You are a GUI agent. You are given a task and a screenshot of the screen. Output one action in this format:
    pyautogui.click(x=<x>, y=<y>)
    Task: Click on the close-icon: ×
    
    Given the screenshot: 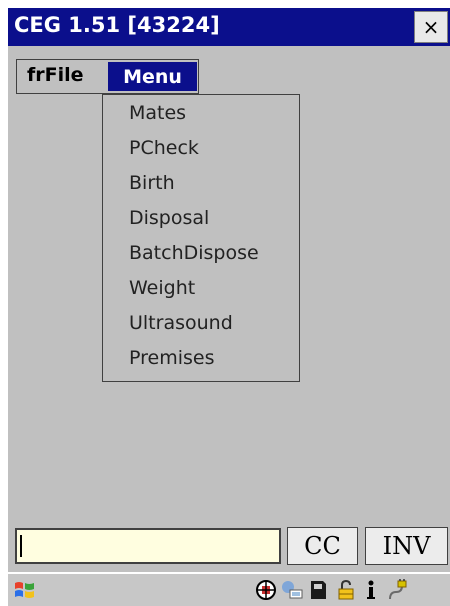 What is the action you would take?
    pyautogui.click(x=431, y=27)
    